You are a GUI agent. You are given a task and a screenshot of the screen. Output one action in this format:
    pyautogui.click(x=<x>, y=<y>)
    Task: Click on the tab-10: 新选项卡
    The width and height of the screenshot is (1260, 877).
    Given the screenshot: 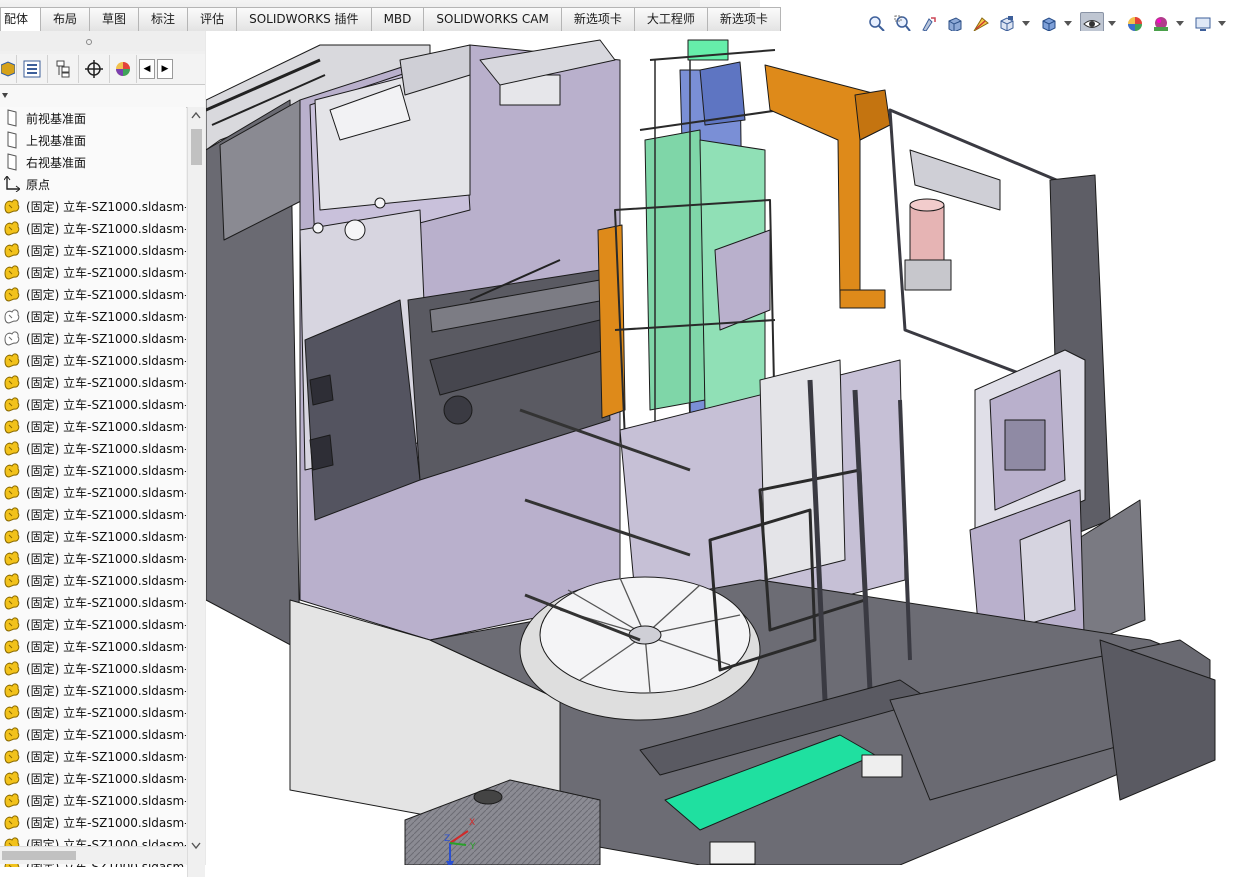 What is the action you would take?
    pyautogui.click(x=743, y=19)
    